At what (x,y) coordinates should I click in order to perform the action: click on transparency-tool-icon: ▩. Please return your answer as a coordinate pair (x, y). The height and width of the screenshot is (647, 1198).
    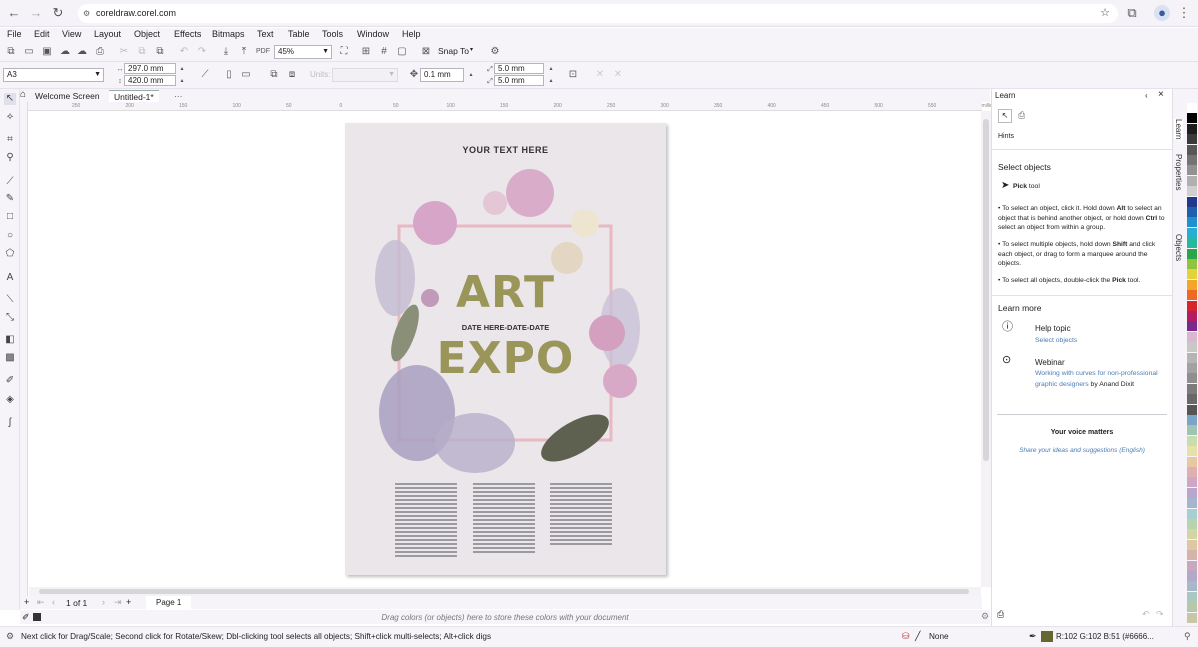
    Looking at the image, I should click on (10, 358).